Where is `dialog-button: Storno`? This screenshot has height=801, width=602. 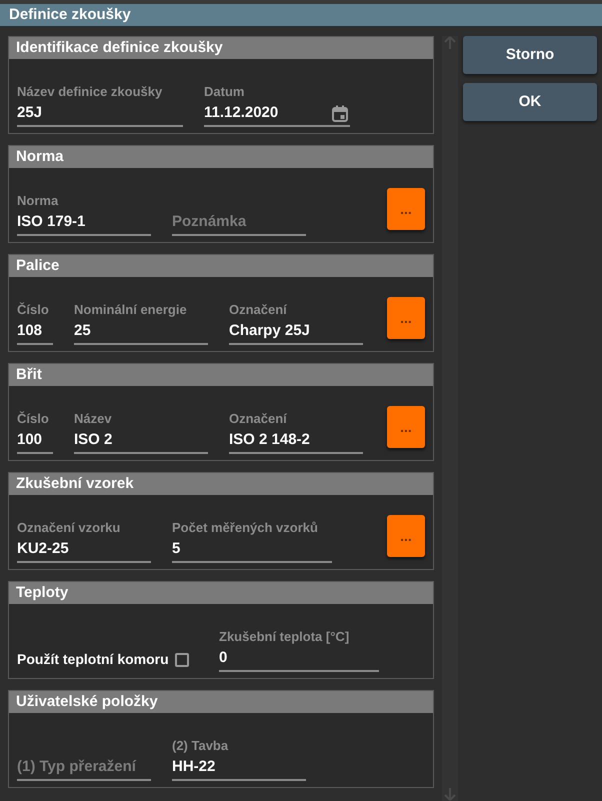 dialog-button: Storno is located at coordinates (530, 55).